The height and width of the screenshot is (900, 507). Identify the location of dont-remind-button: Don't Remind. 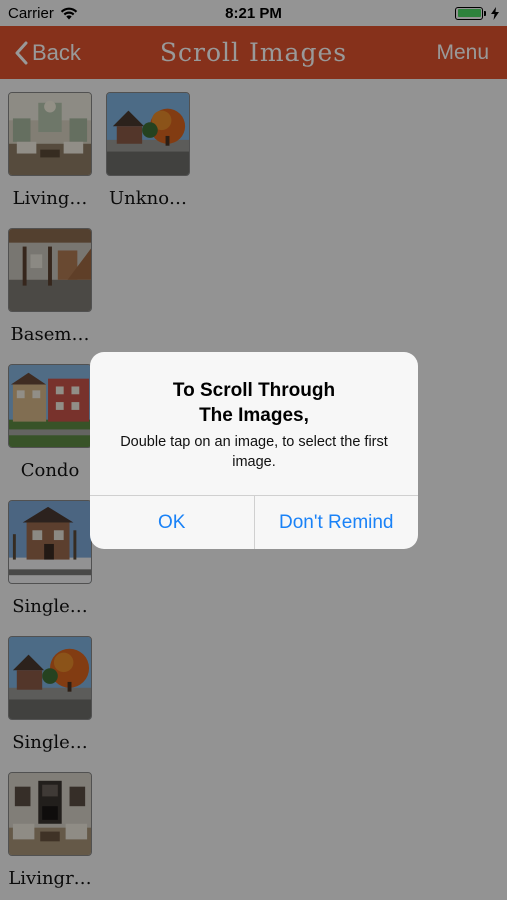
(336, 522).